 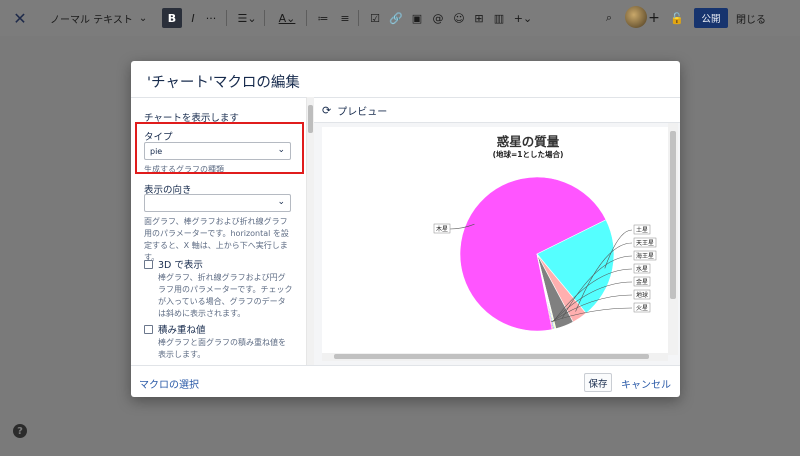 What do you see at coordinates (396, 18) in the screenshot?
I see `link-icon: 🔗` at bounding box center [396, 18].